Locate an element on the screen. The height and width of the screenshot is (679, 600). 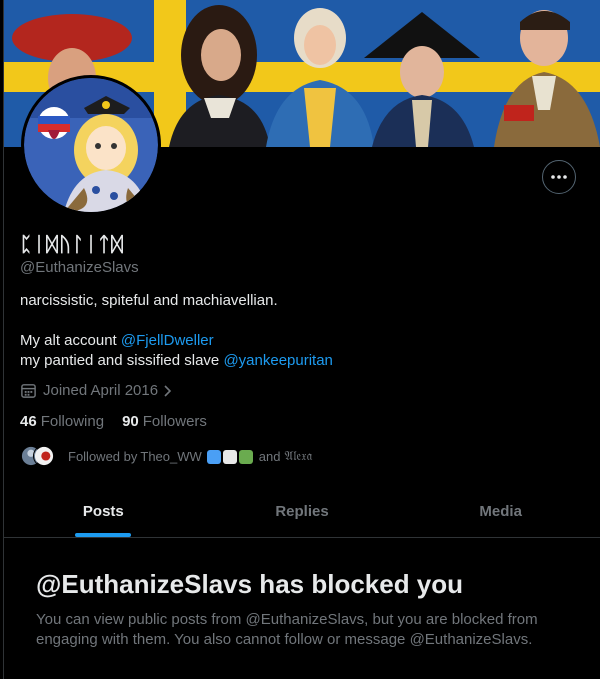
bio-alt-prefix: My alt account is located at coordinates (70, 340).